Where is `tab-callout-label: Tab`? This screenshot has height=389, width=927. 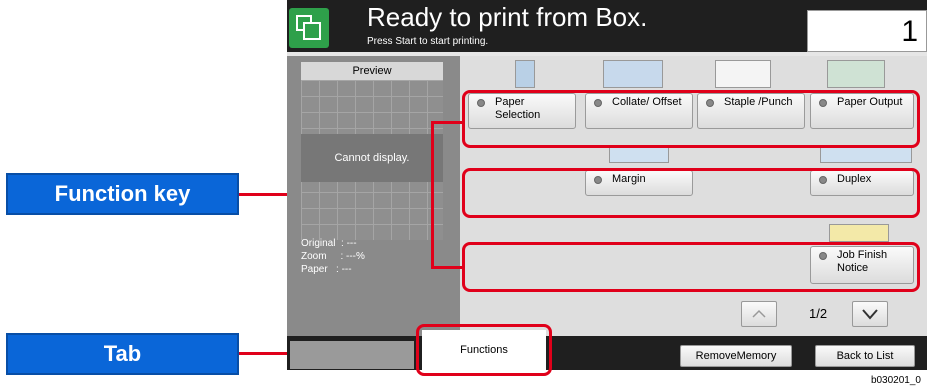
tab-callout-label: Tab is located at coordinates (122, 353).